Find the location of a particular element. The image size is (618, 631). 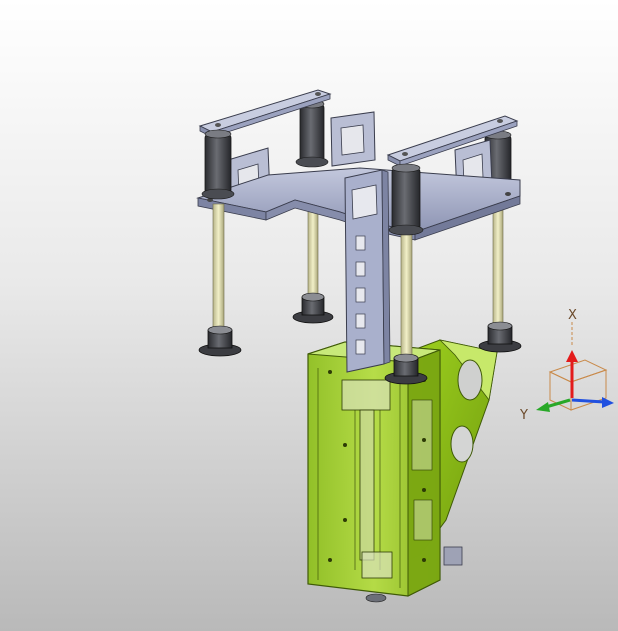

guide-rod-front-right is located at coordinates (406, 295).